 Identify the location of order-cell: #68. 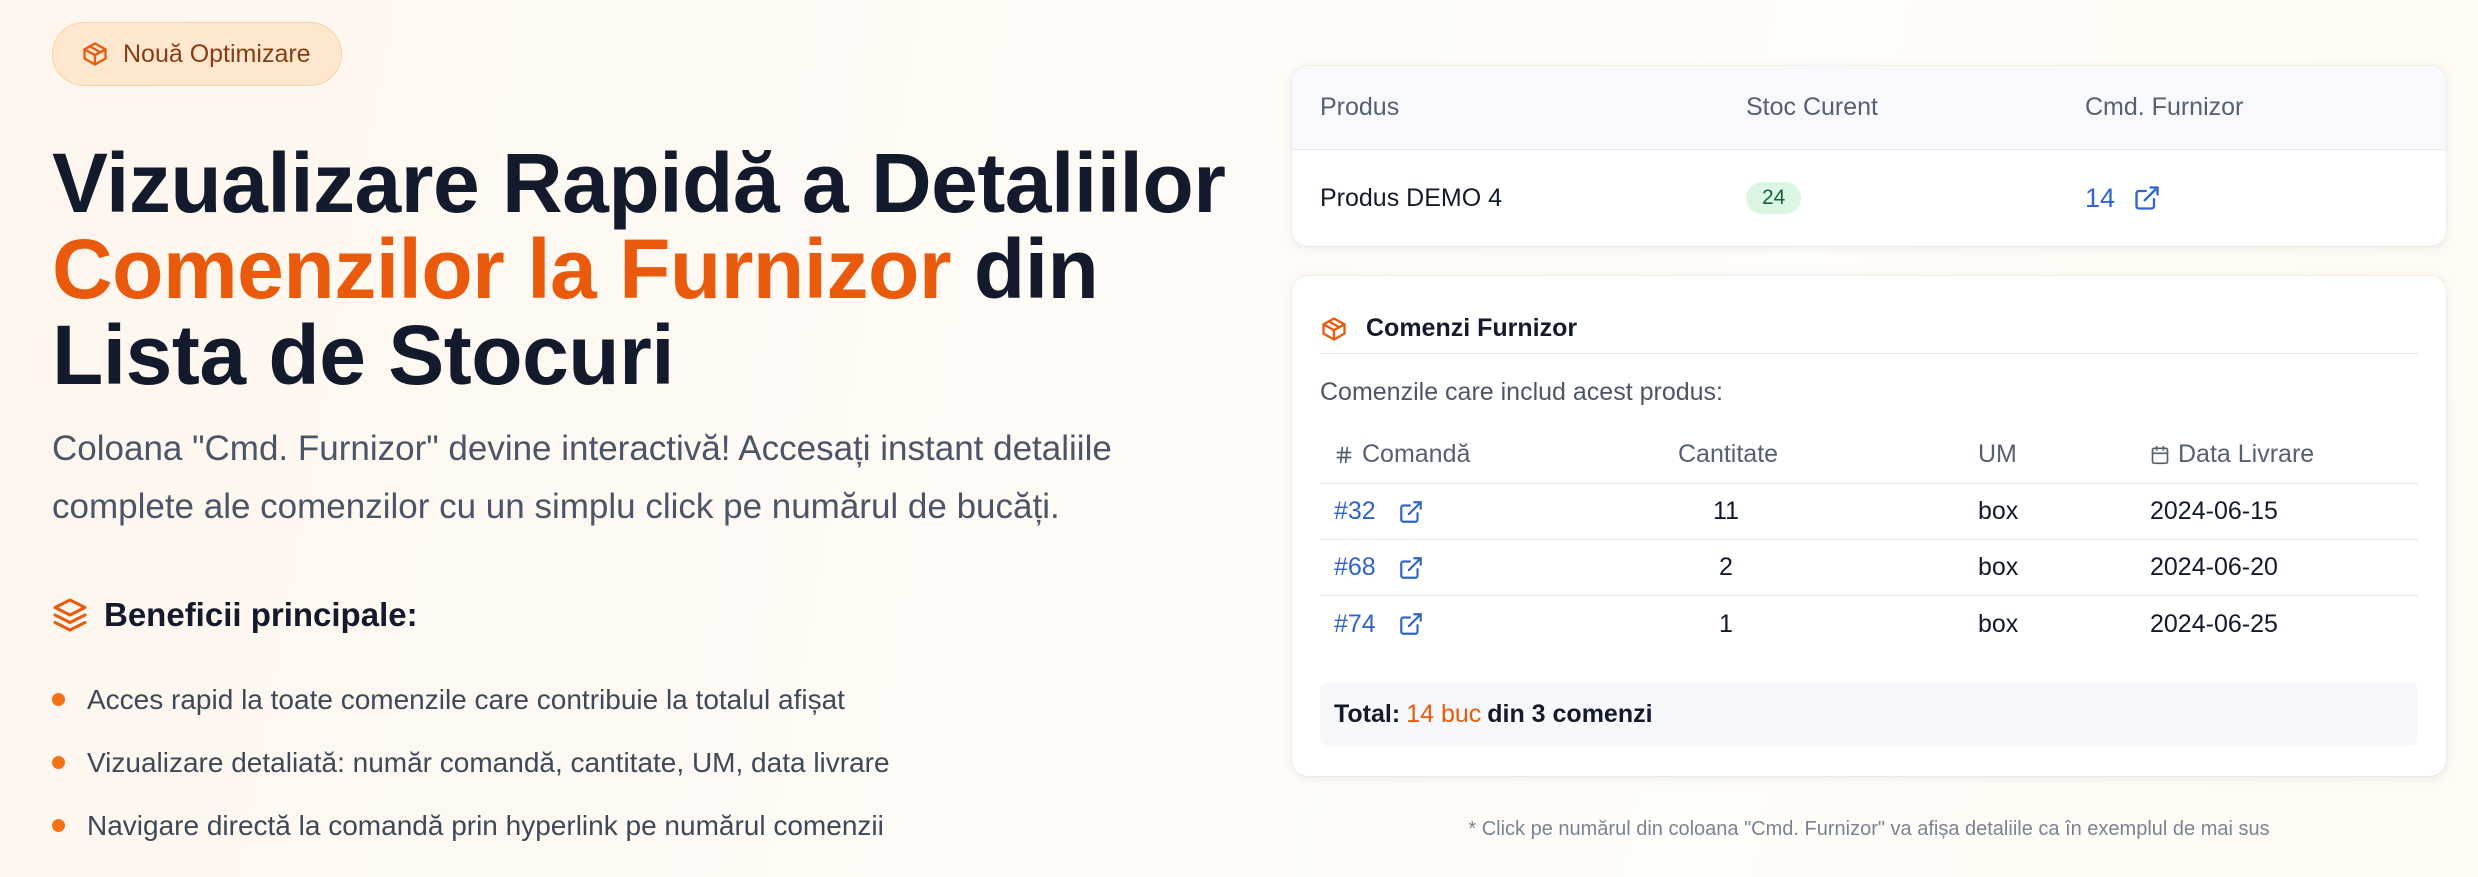
(1379, 567).